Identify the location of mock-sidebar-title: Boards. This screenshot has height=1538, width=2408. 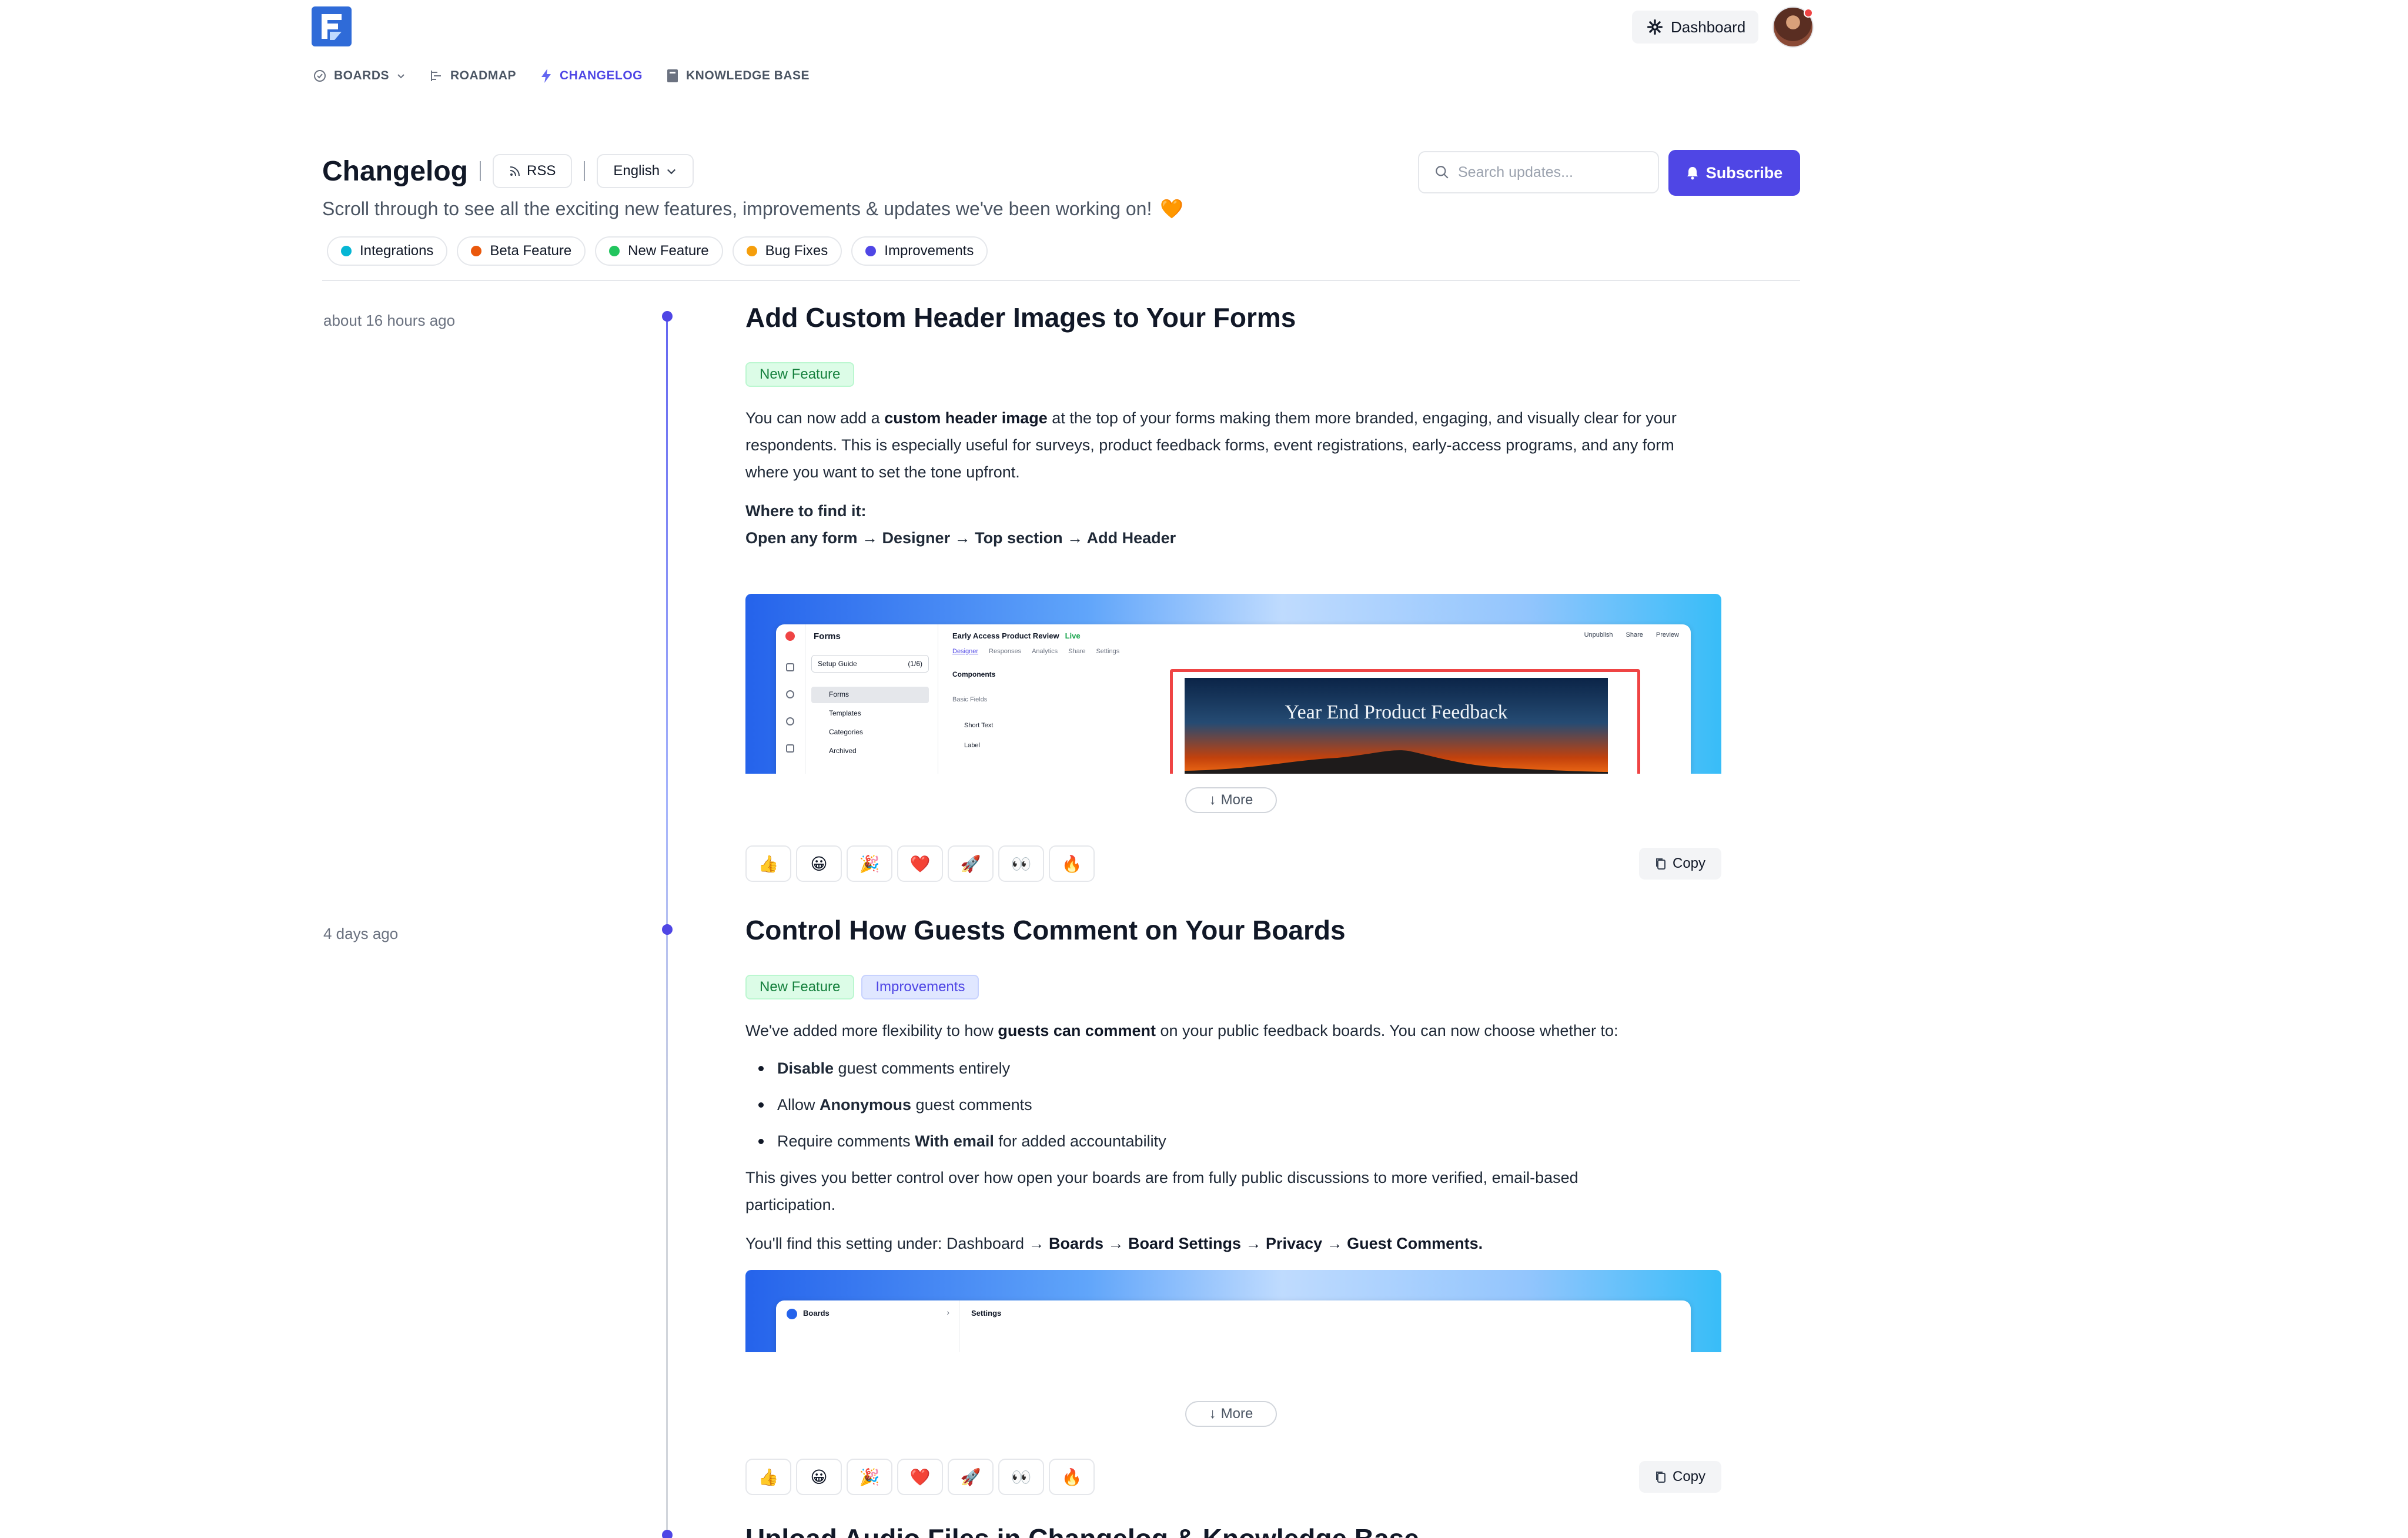
(816, 1313).